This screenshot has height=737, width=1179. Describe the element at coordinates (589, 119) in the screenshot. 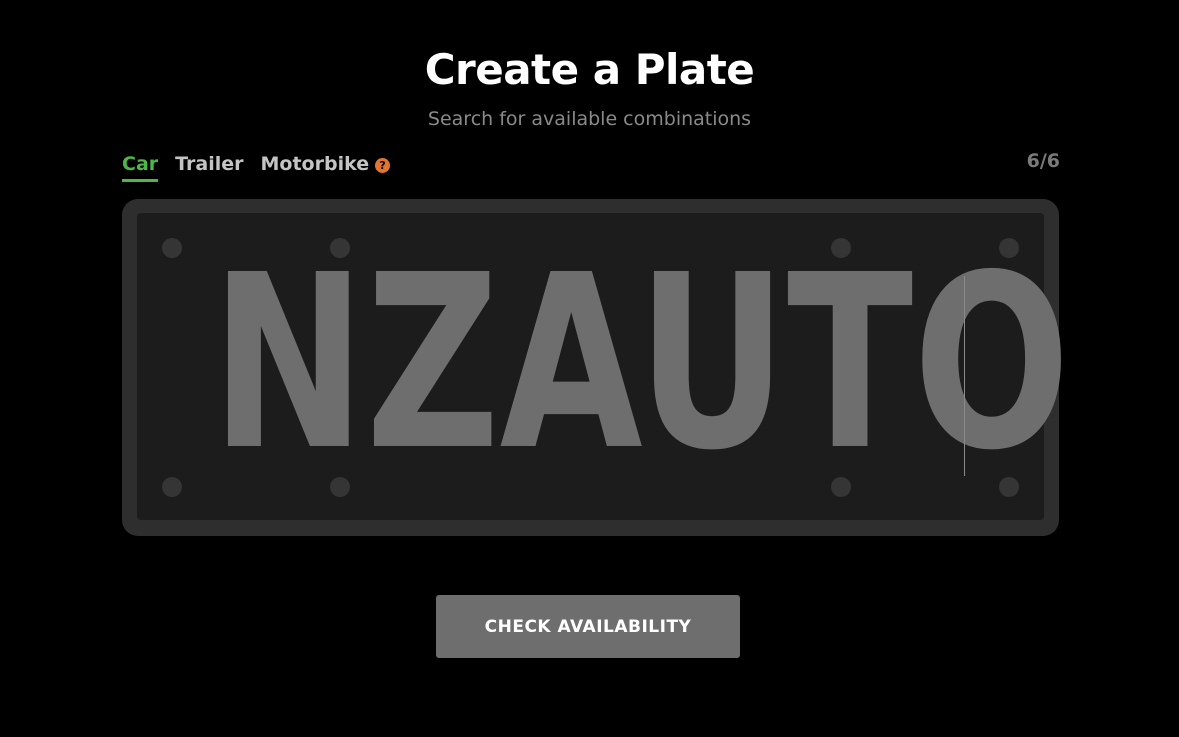

I see `page-subtitle: Search for available combinations` at that location.